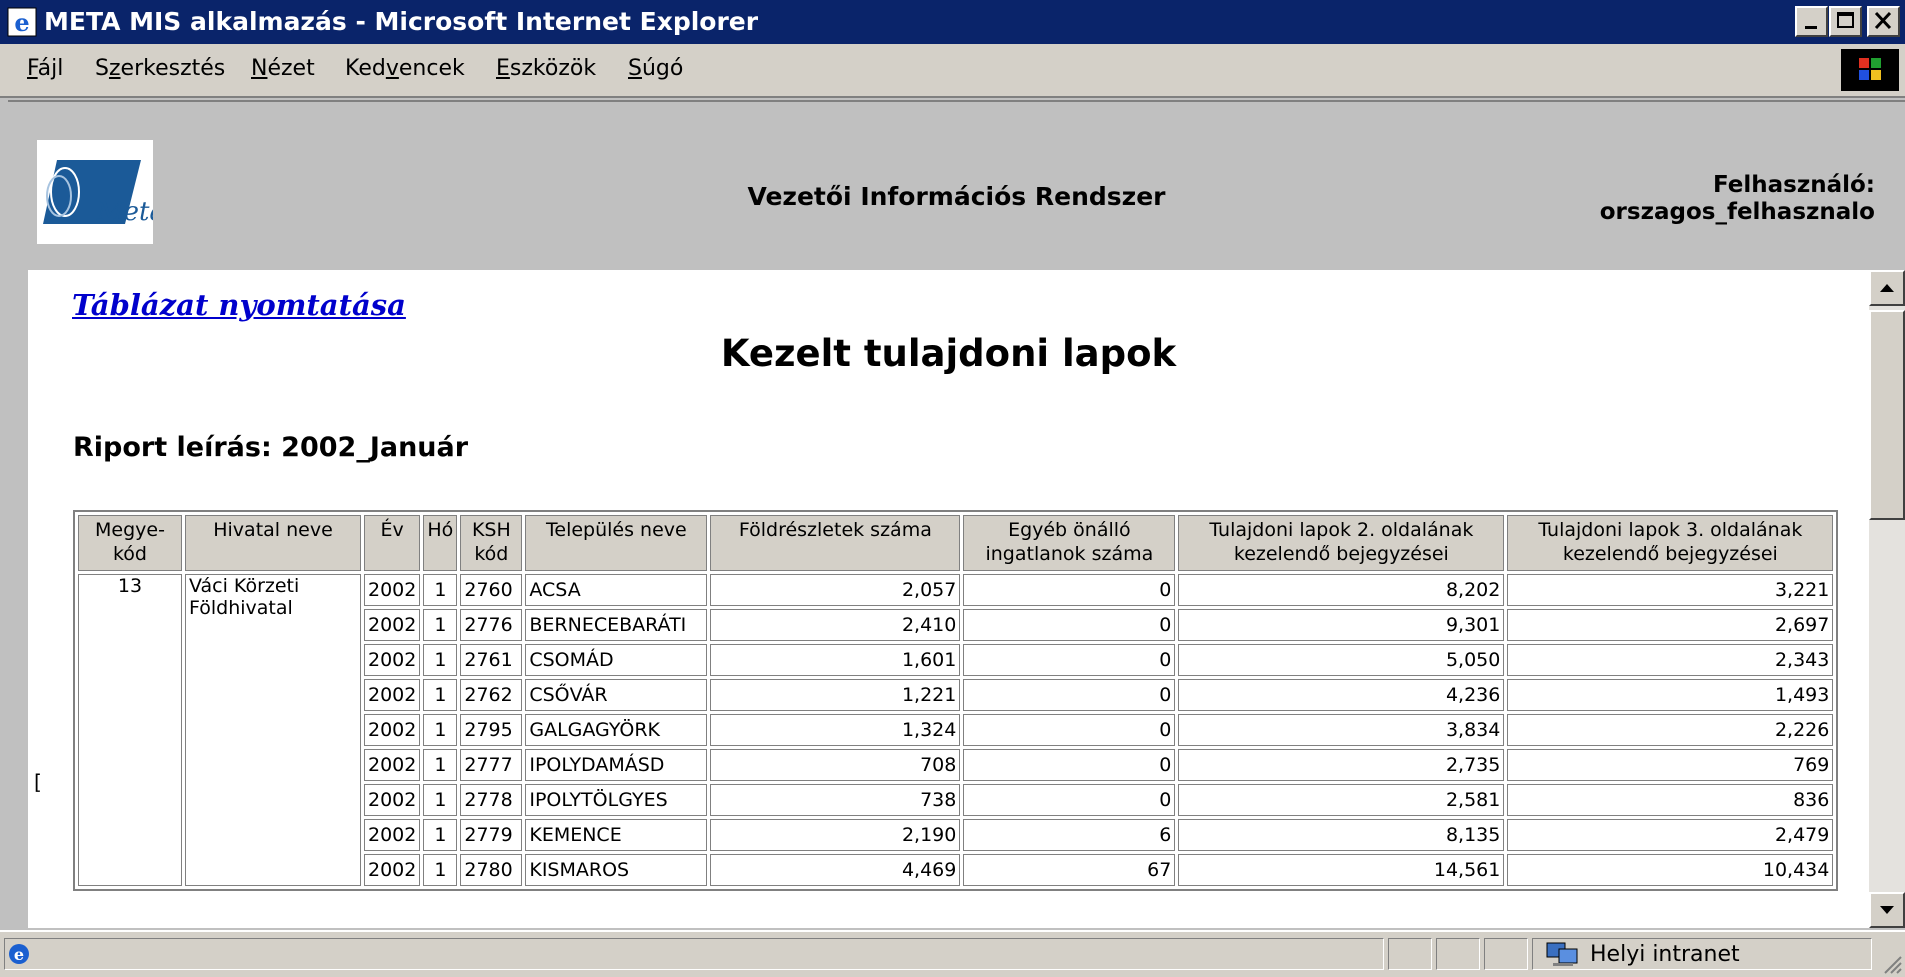 This screenshot has height=977, width=1905. Describe the element at coordinates (1341, 730) in the screenshot. I see `page2-cell: 3,834` at that location.